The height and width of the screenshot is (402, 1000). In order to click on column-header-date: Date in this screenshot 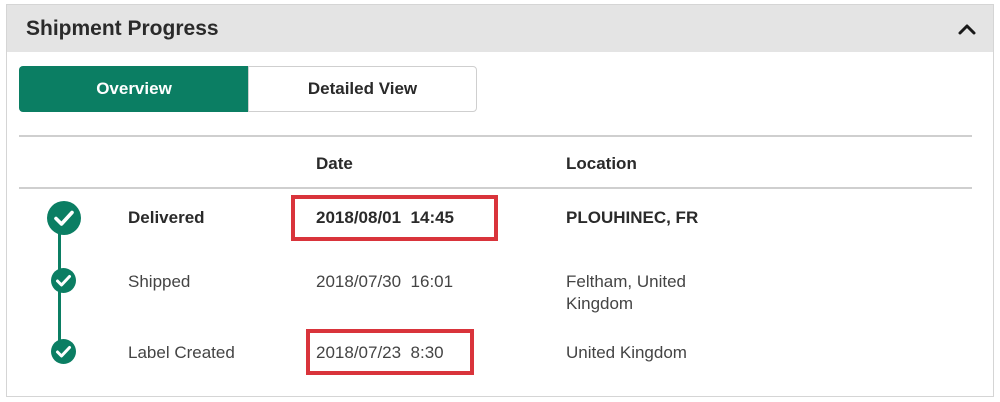, I will do `click(334, 163)`.